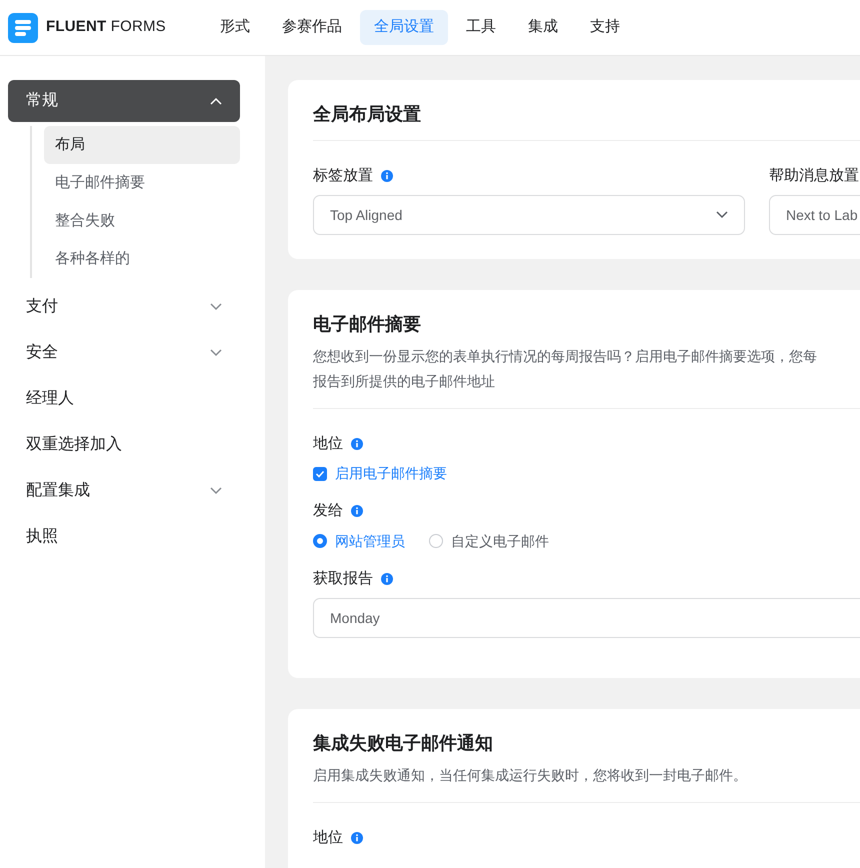 The height and width of the screenshot is (868, 860). What do you see at coordinates (124, 491) in the screenshot?
I see `sidebar-item: 配置集成` at bounding box center [124, 491].